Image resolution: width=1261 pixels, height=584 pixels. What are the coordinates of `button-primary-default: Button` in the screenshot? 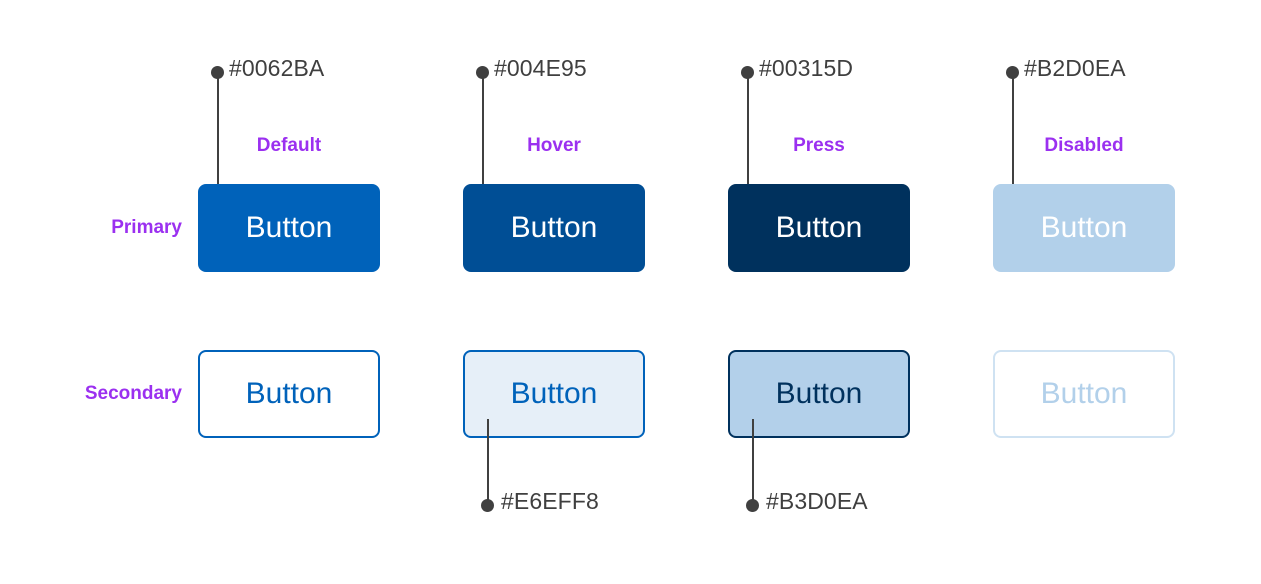 It's located at (289, 228).